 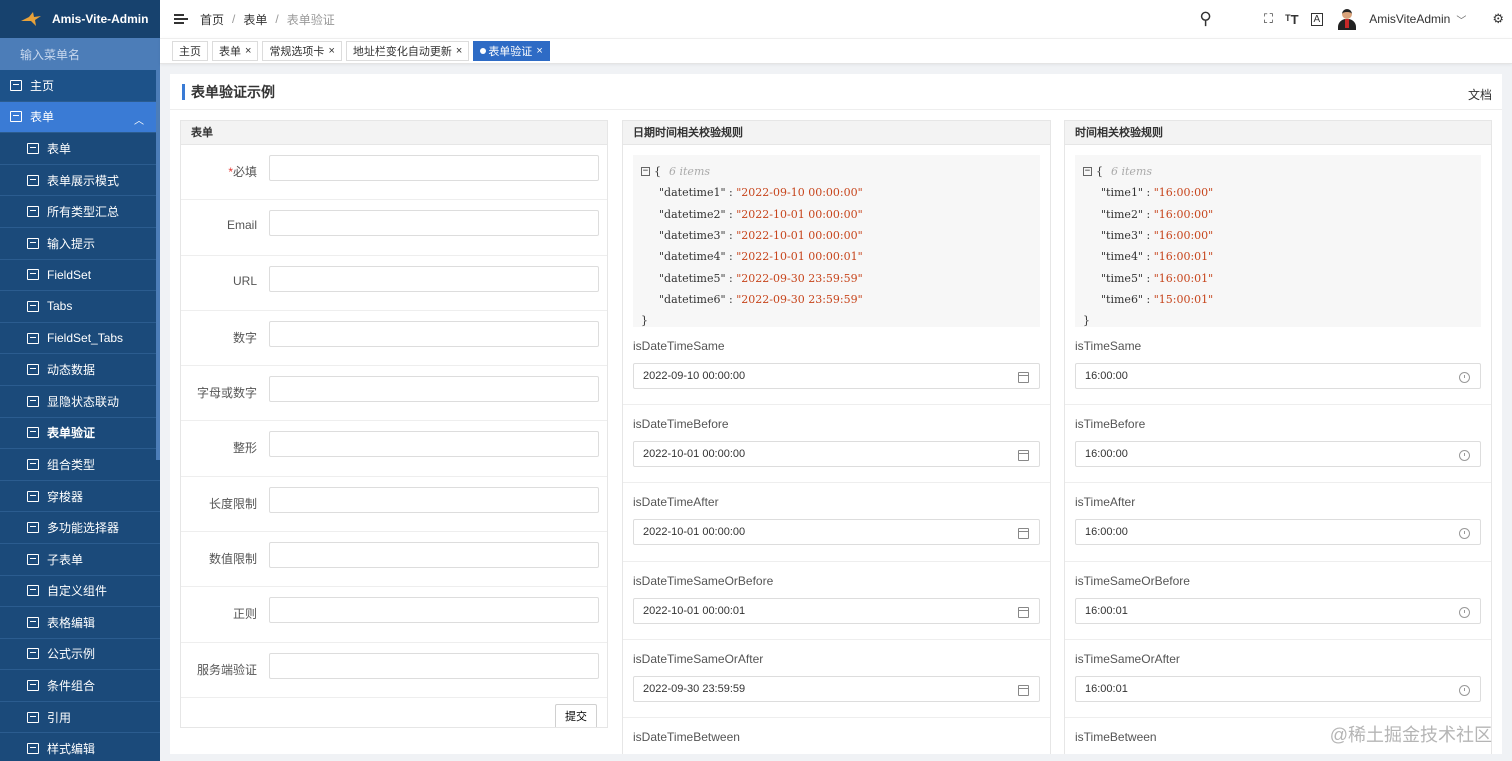 What do you see at coordinates (1409, 19) in the screenshot?
I see `user-name: AmisViteAdmin` at bounding box center [1409, 19].